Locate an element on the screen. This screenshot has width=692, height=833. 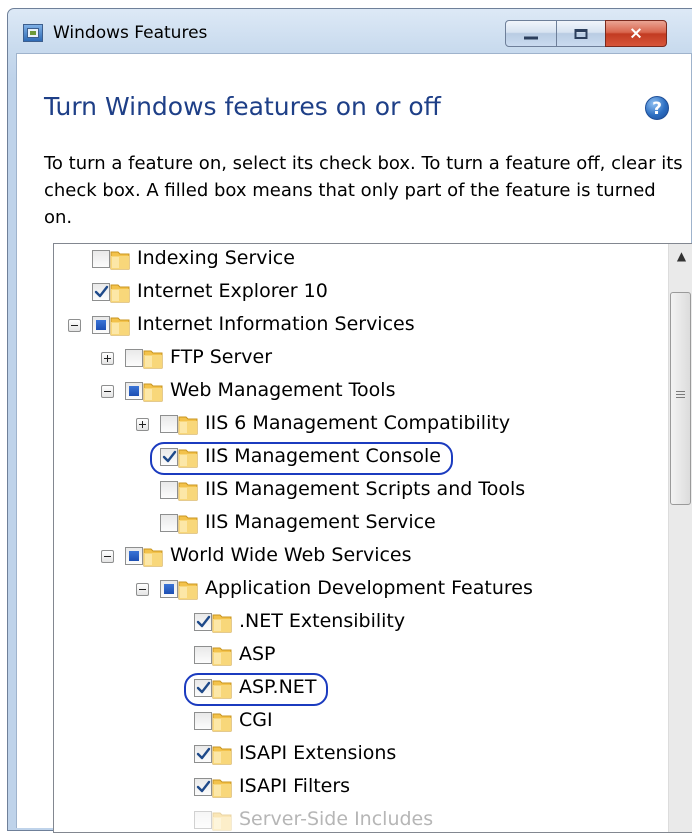
vertical-scrollbar: ▲ is located at coordinates (680, 538).